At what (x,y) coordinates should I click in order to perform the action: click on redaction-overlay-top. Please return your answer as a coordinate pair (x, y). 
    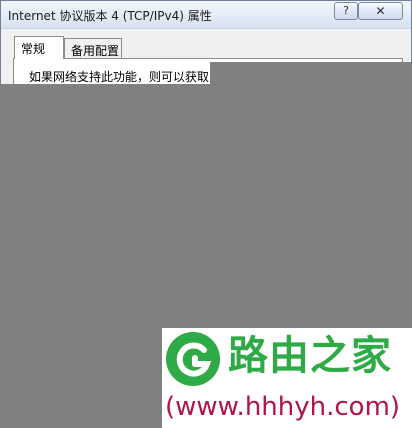
    Looking at the image, I should click on (311, 74).